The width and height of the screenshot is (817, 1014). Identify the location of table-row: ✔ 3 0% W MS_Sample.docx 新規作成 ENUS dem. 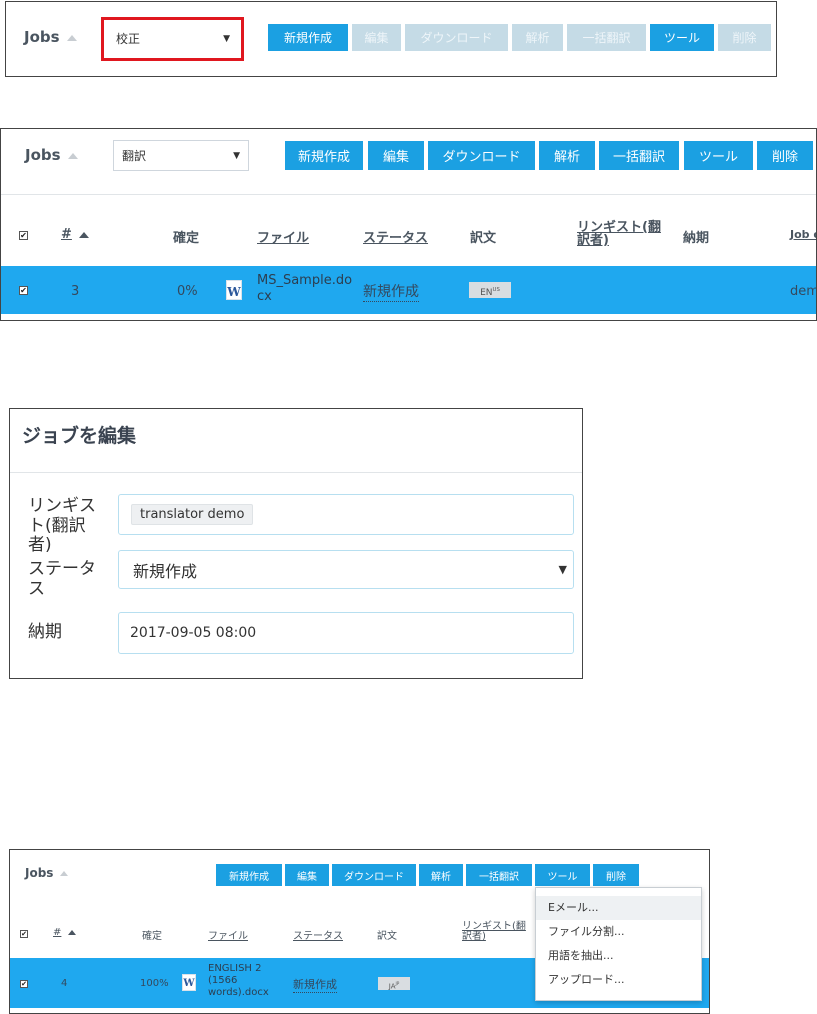
(409, 290).